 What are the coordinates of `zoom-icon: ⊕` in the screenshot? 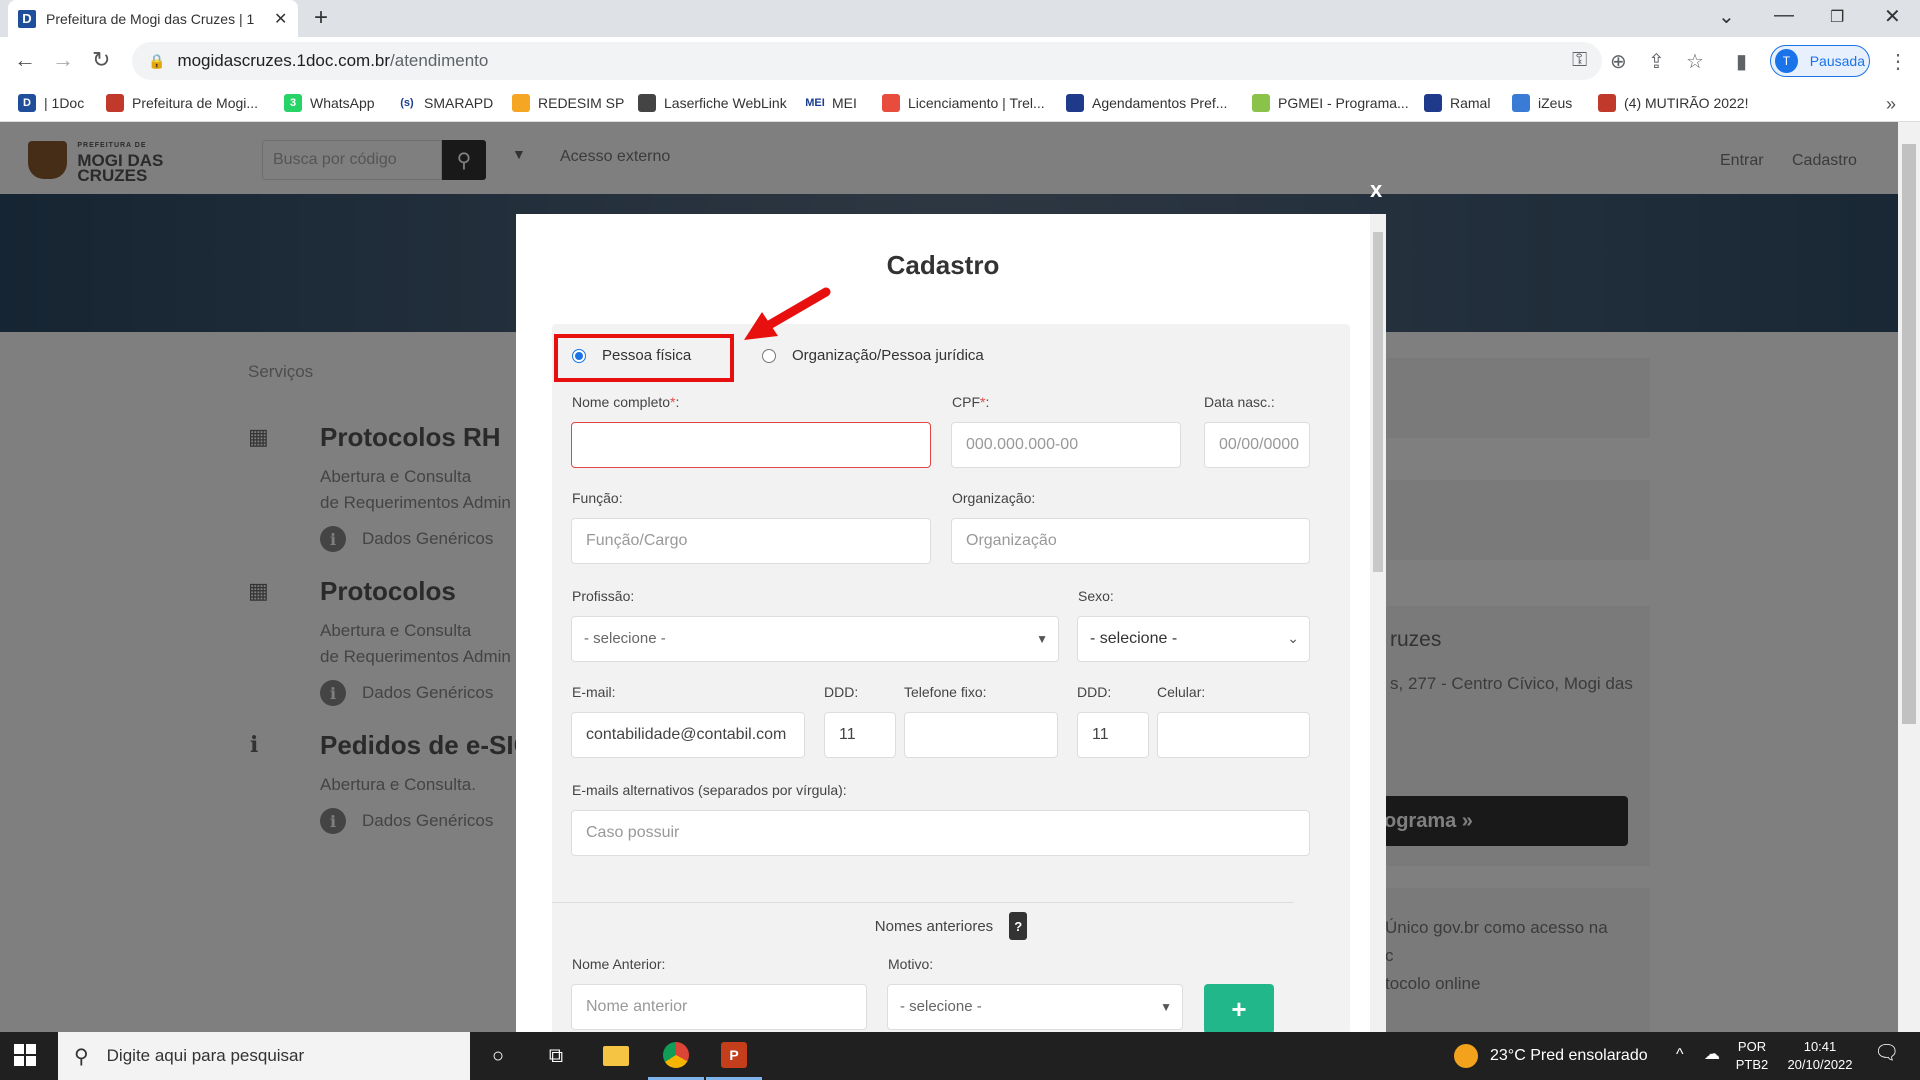 It's located at (1618, 61).